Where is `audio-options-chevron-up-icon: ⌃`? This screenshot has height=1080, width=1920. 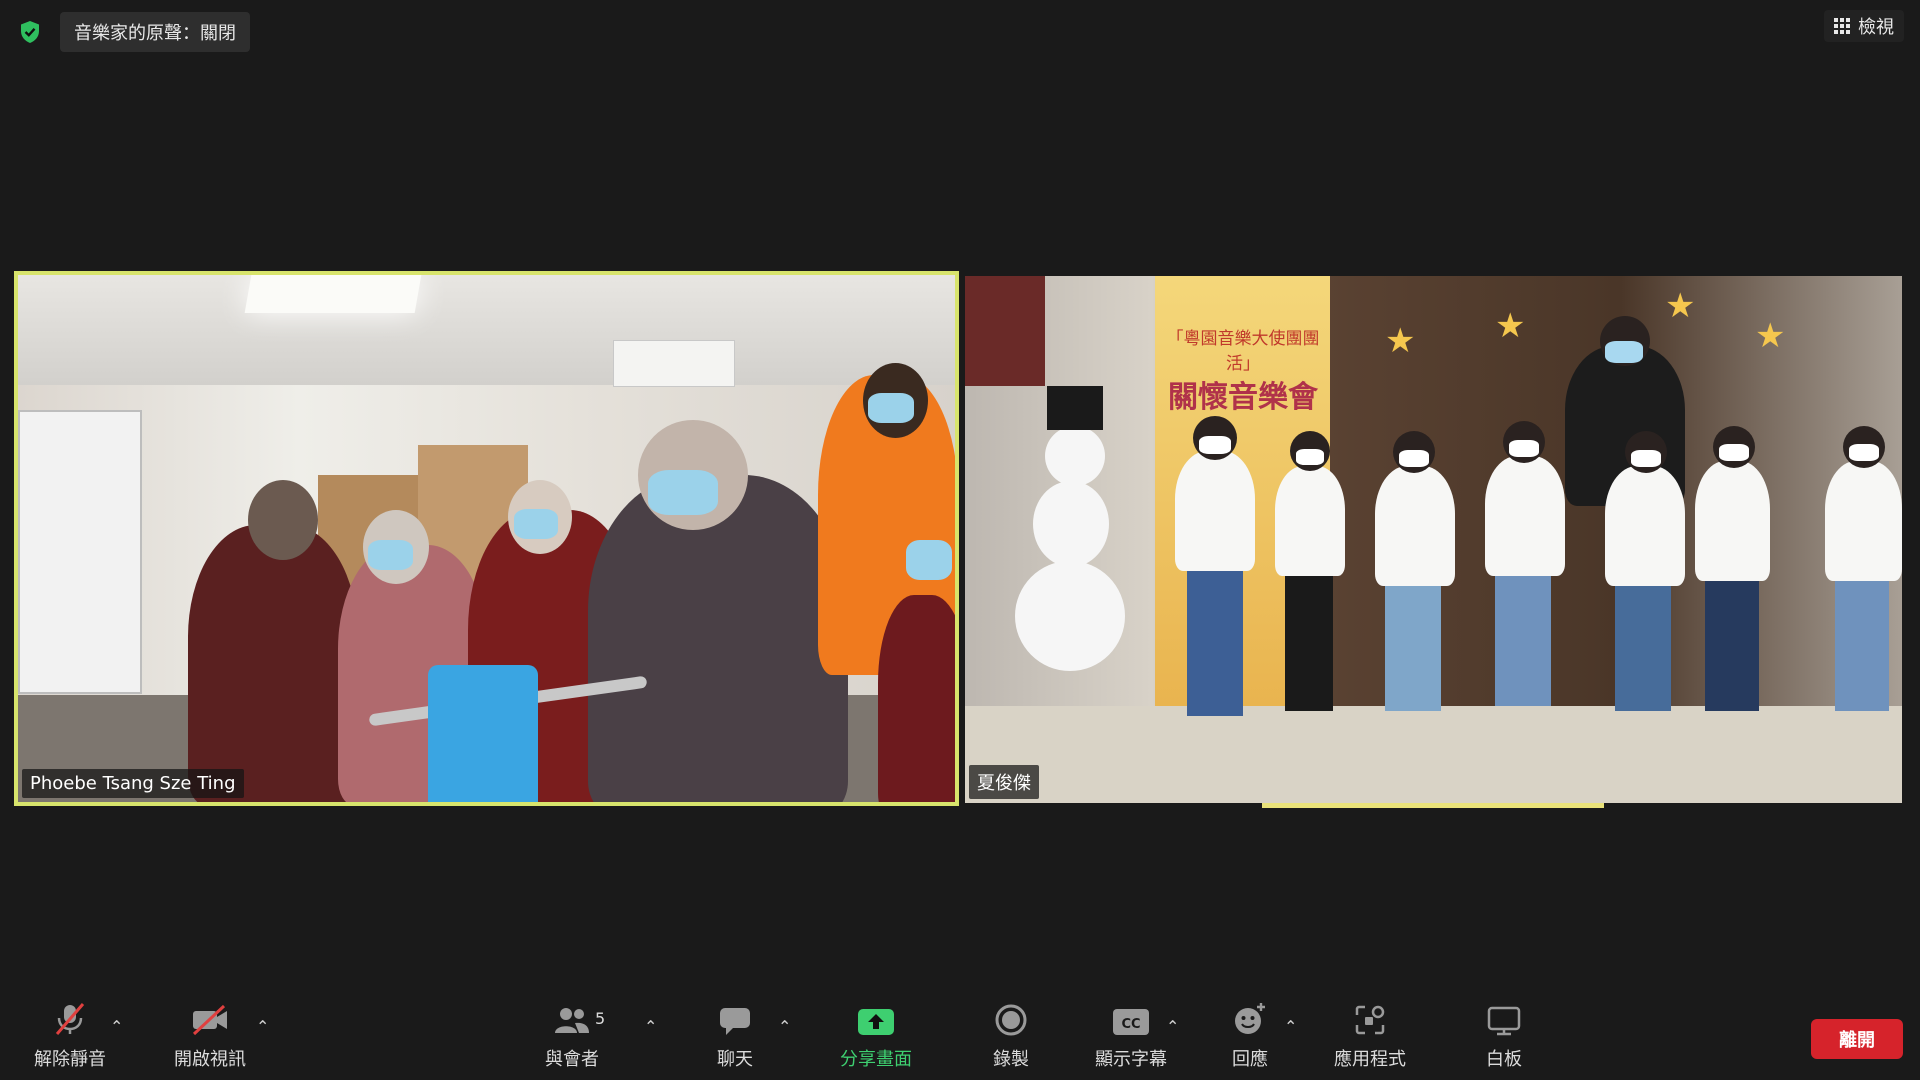
audio-options-chevron-up-icon: ⌃ is located at coordinates (116, 1026).